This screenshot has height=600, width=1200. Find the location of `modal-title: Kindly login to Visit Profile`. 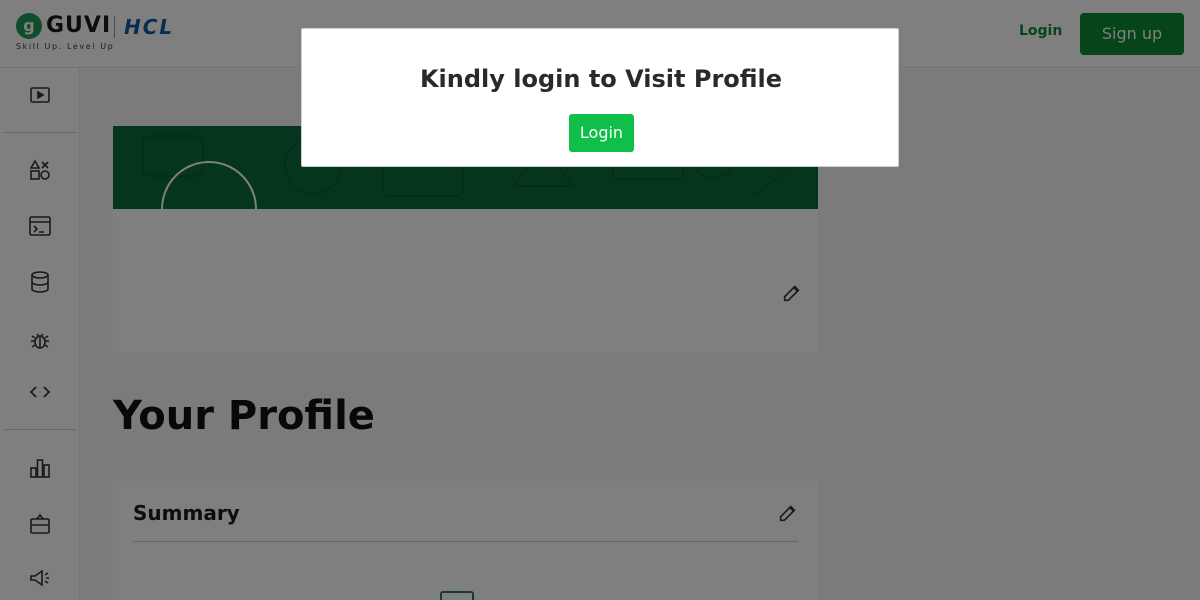

modal-title: Kindly login to Visit Profile is located at coordinates (601, 79).